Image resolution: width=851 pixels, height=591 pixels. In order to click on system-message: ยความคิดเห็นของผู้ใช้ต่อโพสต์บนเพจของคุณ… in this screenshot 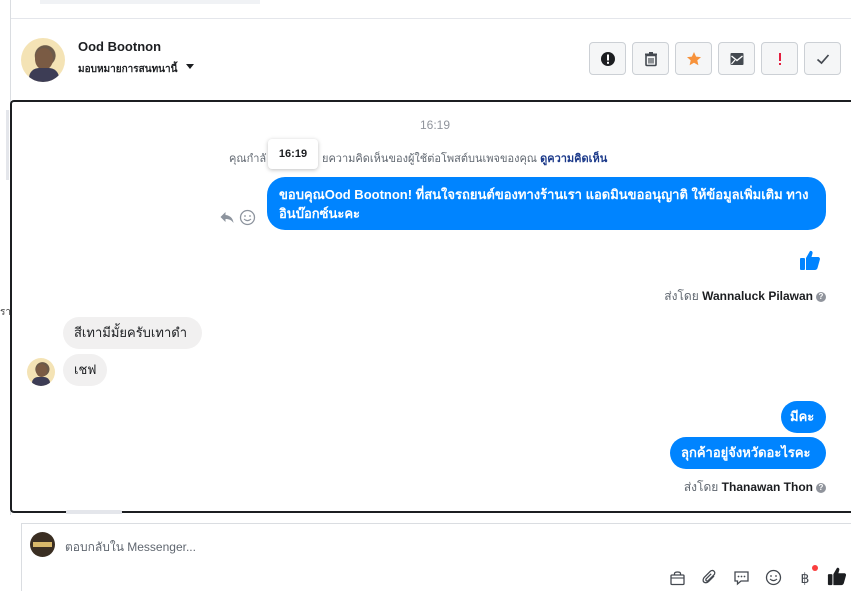, I will do `click(464, 158)`.